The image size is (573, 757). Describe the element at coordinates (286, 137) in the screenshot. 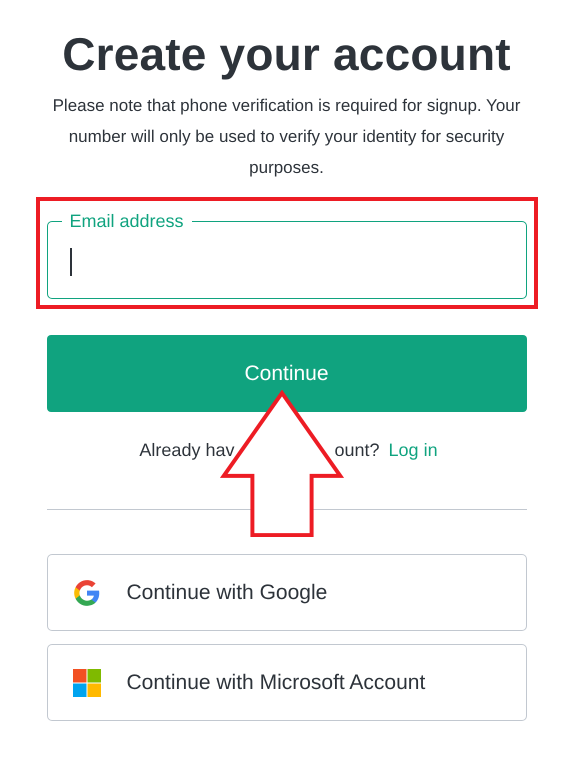

I see `notice-text: Please note that phone verification is required for signup. Your number will only be used to verify your identity for security purposes.` at that location.